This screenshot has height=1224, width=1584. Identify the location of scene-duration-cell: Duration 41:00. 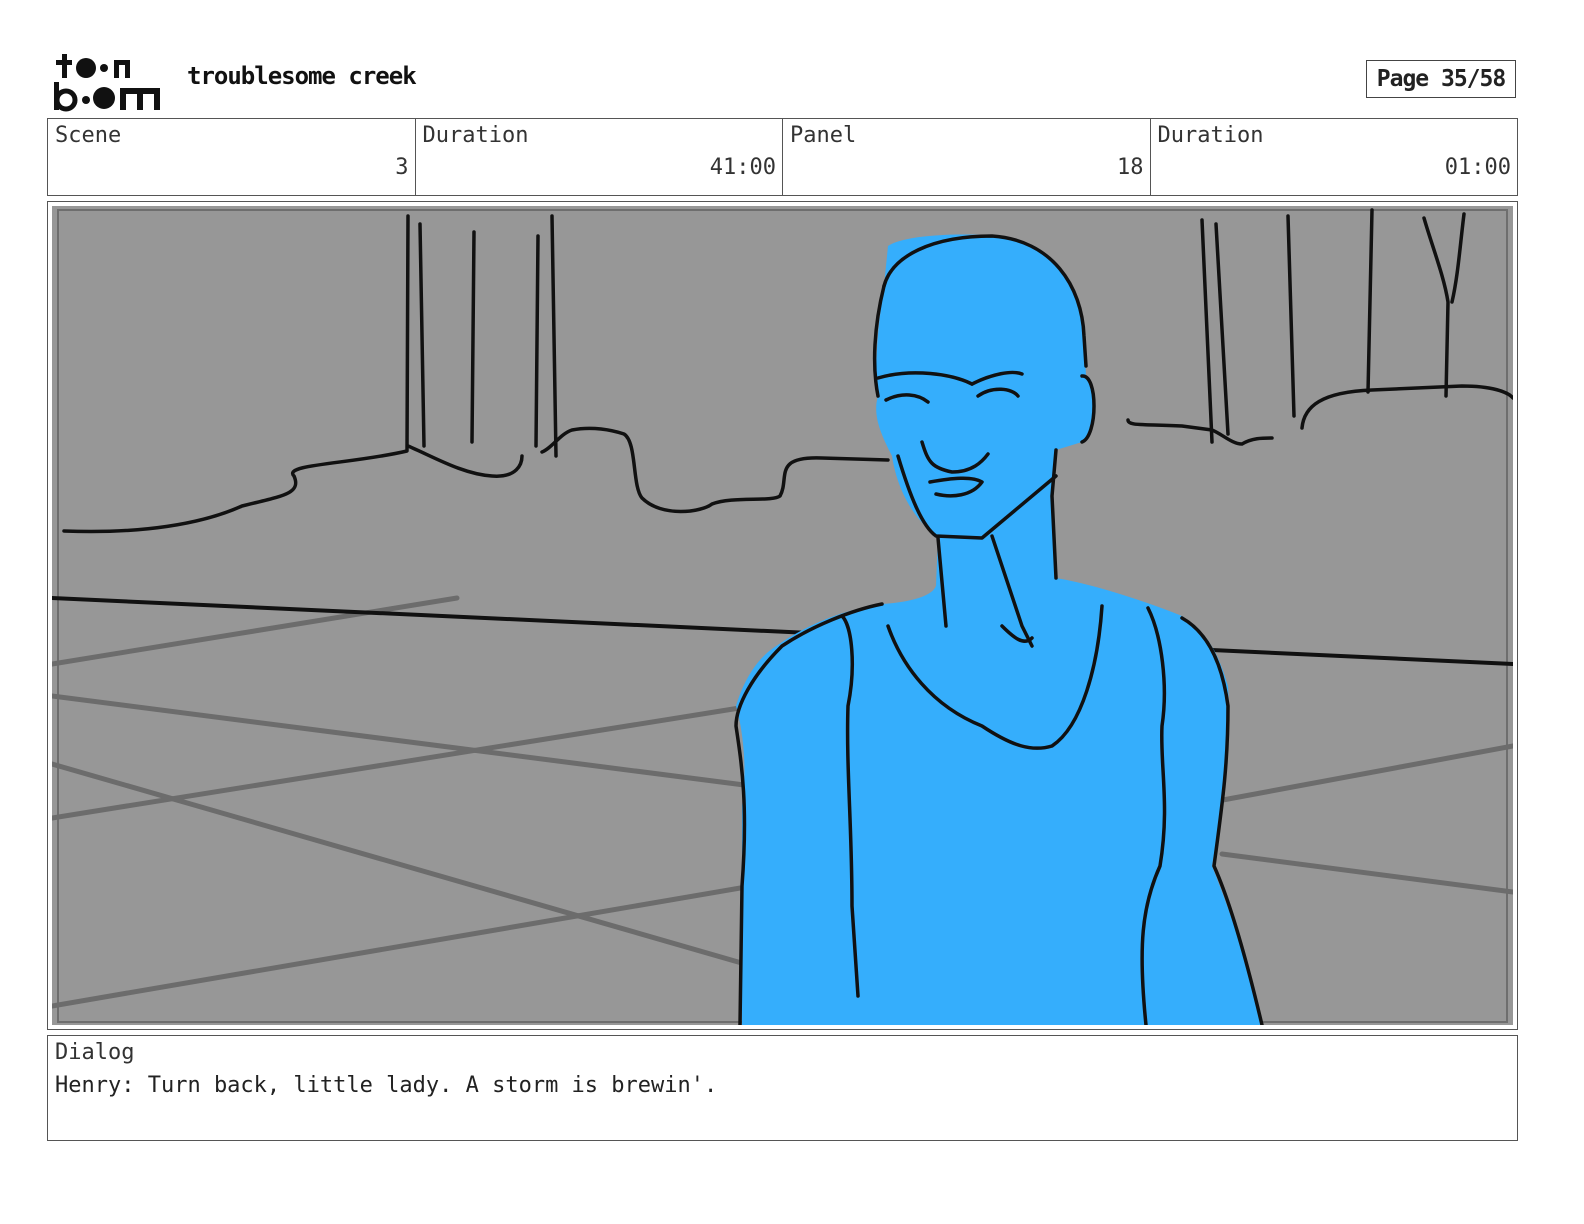
(599, 157).